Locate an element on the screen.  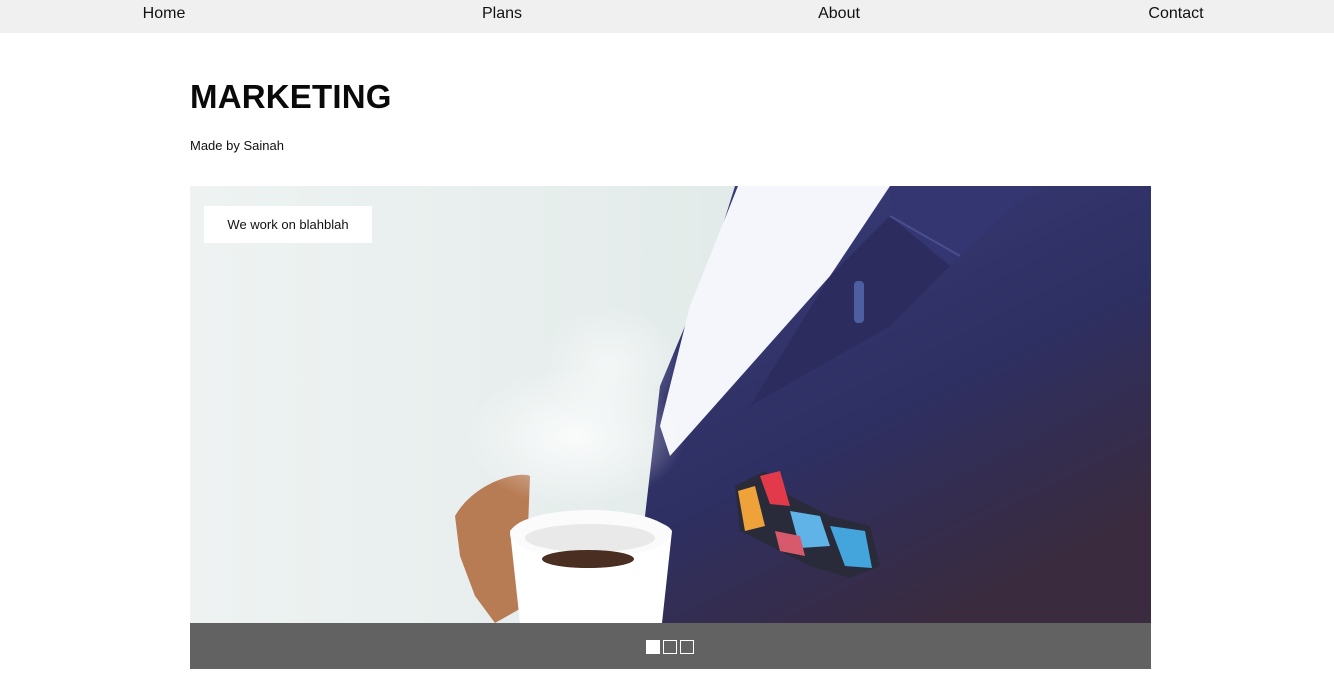
slider-controls is located at coordinates (670, 646).